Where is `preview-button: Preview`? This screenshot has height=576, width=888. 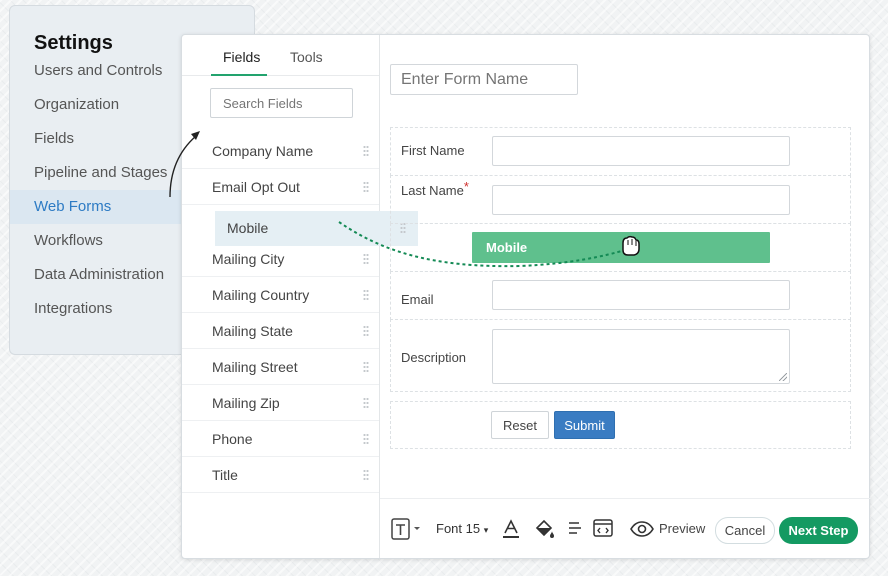
preview-button: Preview is located at coordinates (682, 528).